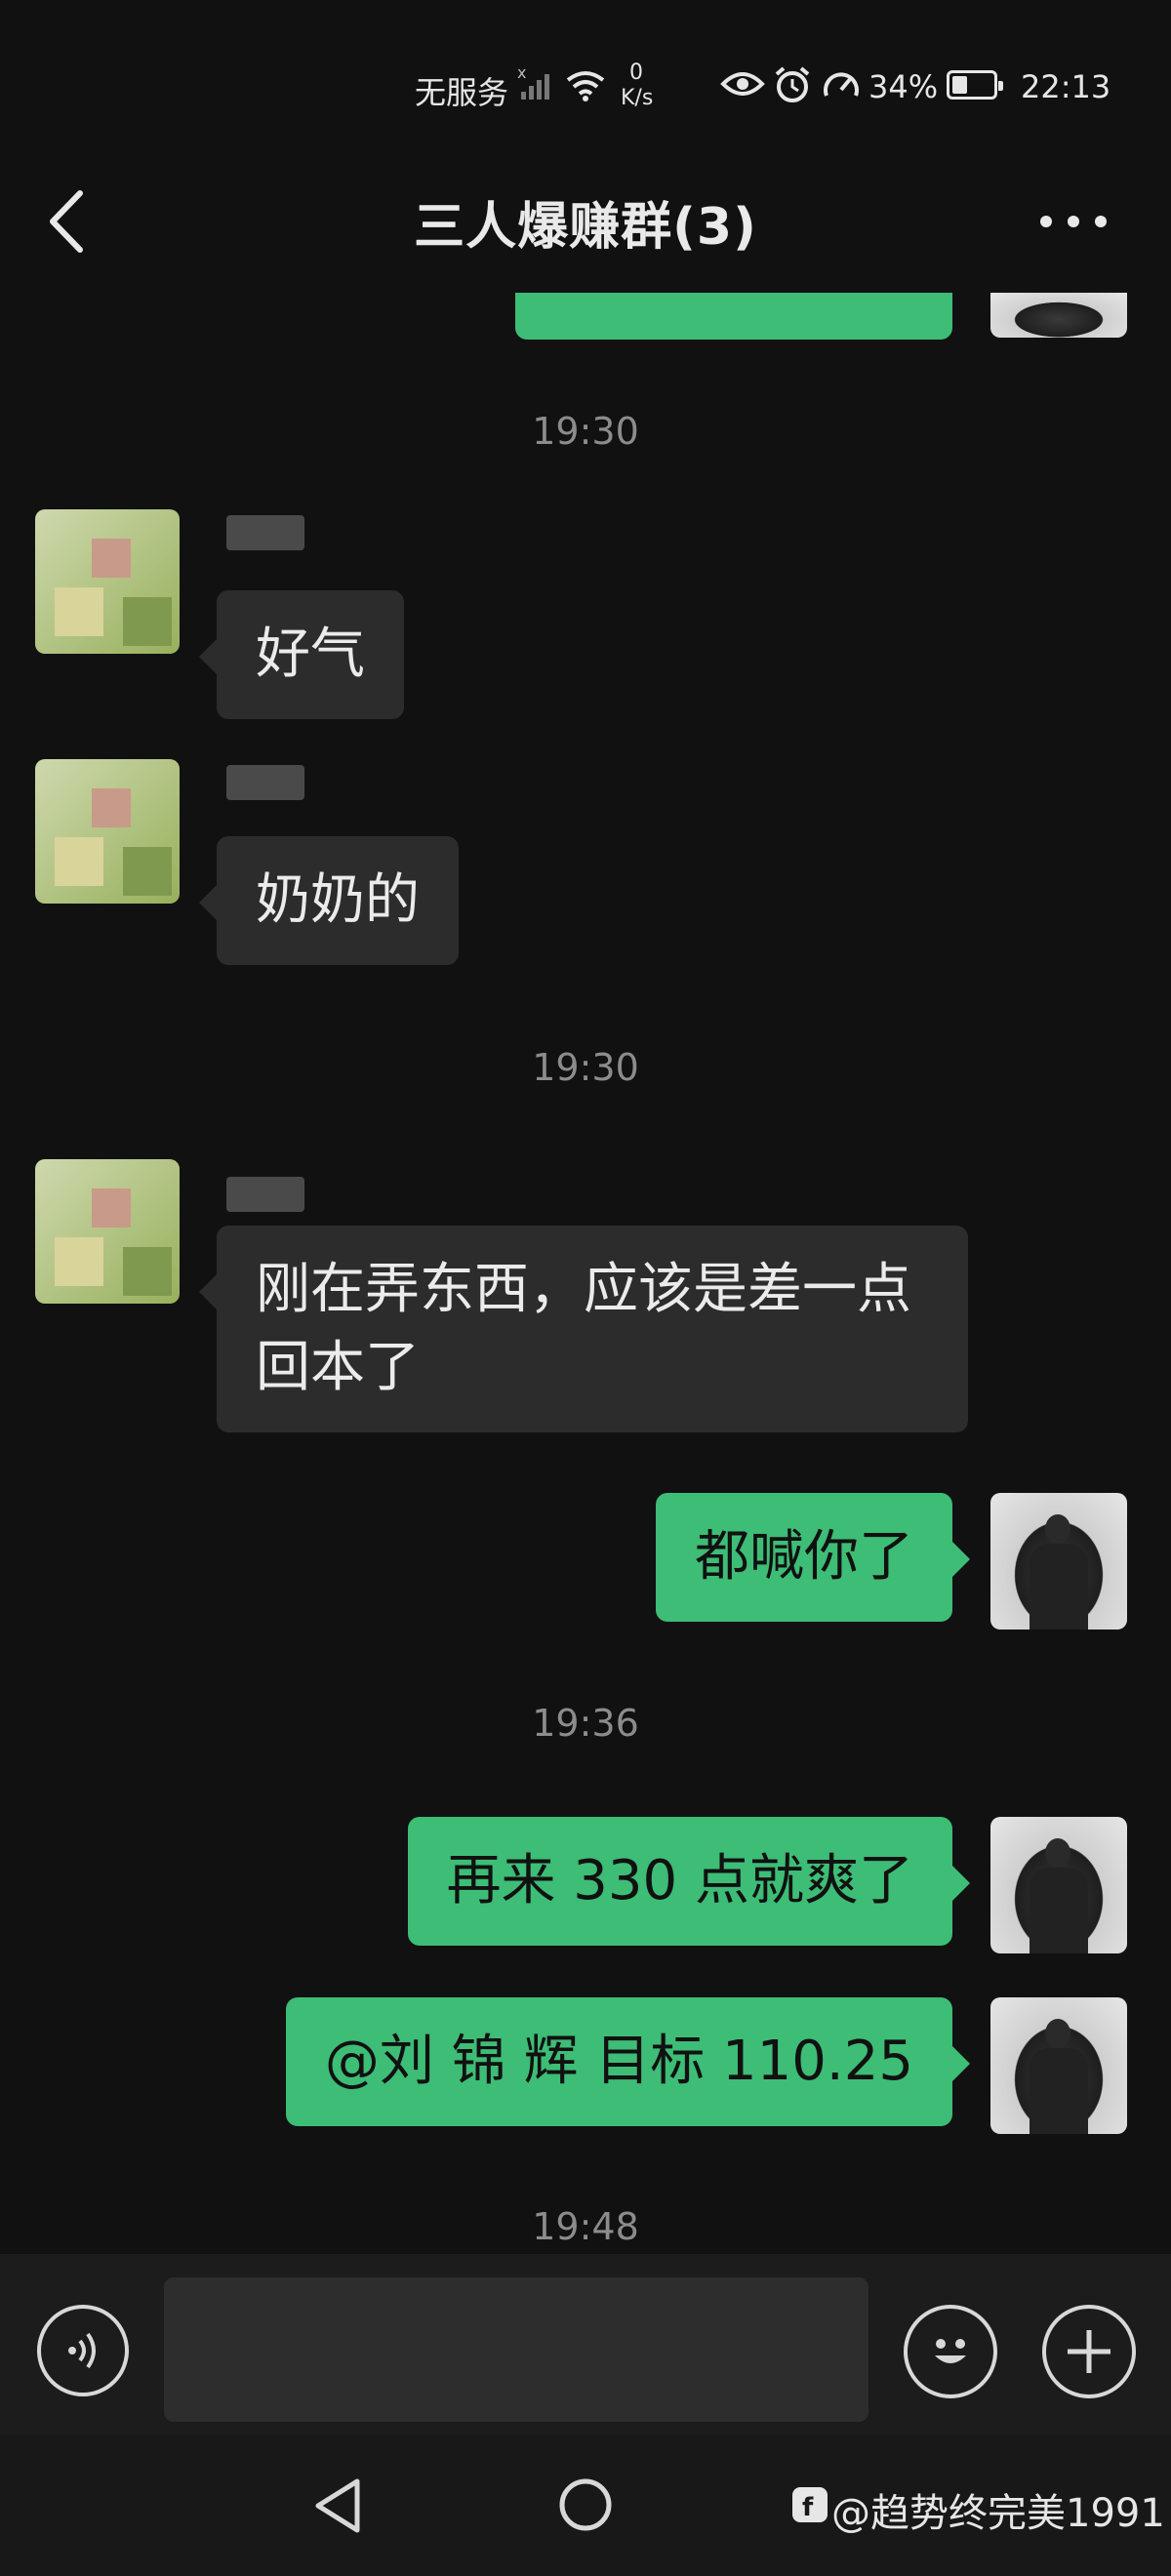  What do you see at coordinates (338, 900) in the screenshot?
I see `message-text: 奶奶的` at bounding box center [338, 900].